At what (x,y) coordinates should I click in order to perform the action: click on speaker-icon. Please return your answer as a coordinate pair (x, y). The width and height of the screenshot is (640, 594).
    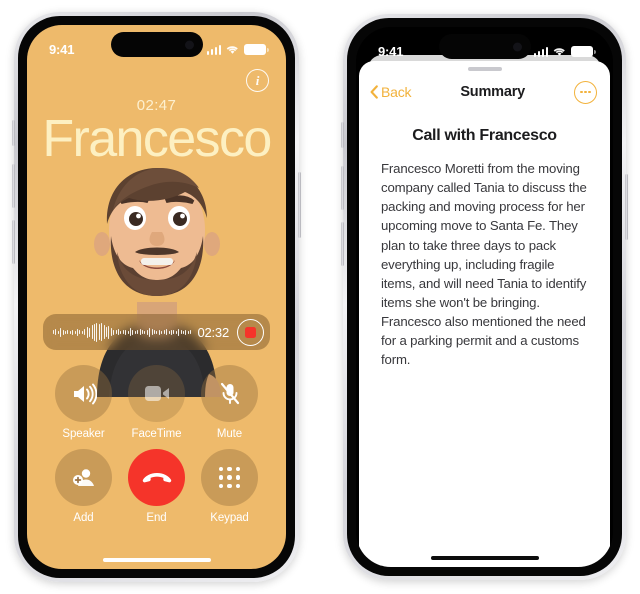
    Looking at the image, I should click on (83, 393).